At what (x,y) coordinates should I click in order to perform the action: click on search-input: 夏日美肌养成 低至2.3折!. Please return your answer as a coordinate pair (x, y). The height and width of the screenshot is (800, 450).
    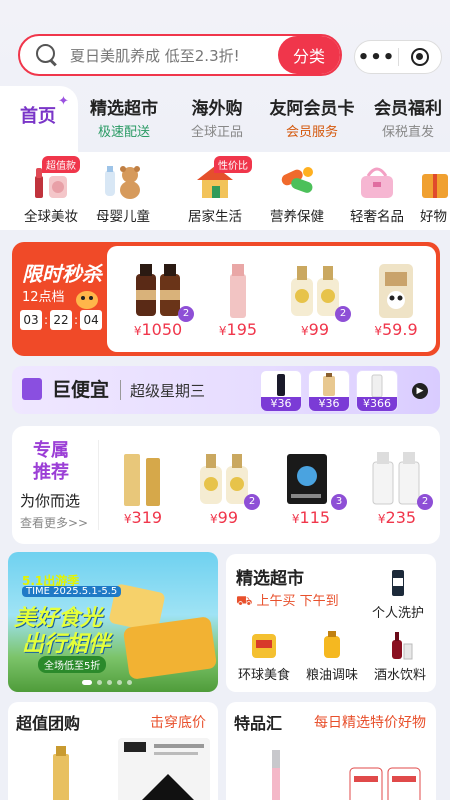
    Looking at the image, I should click on (174, 55).